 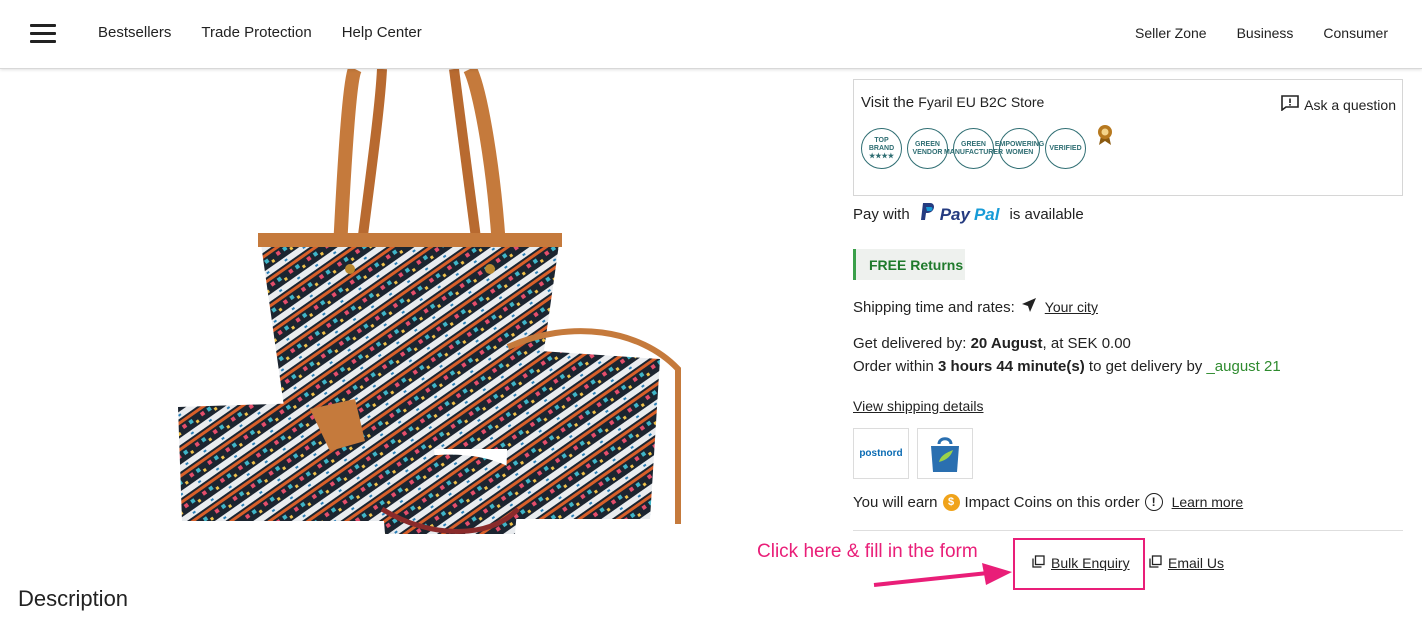 I want to click on top-brand-badge-icon: TOP BRAND ★★★★, so click(x=881, y=148).